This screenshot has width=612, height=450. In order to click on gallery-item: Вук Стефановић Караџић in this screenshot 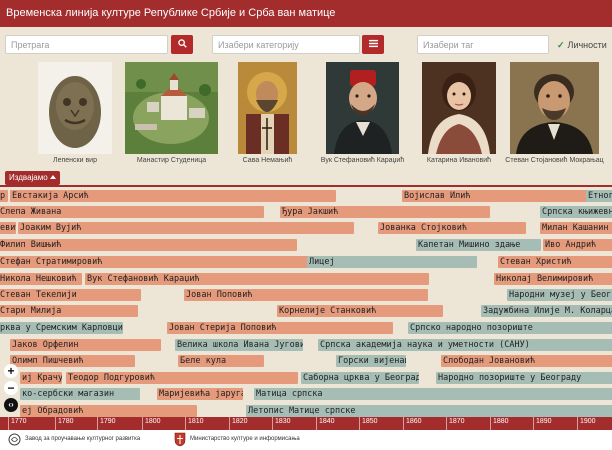, I will do `click(362, 115)`.